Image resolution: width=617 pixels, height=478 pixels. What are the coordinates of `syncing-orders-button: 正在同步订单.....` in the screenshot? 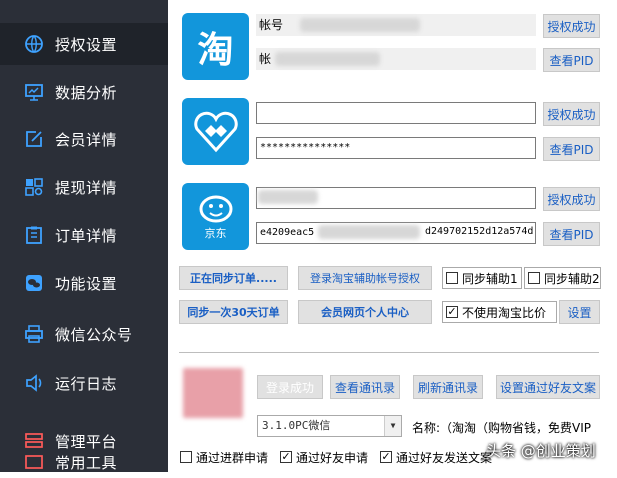 It's located at (233, 278).